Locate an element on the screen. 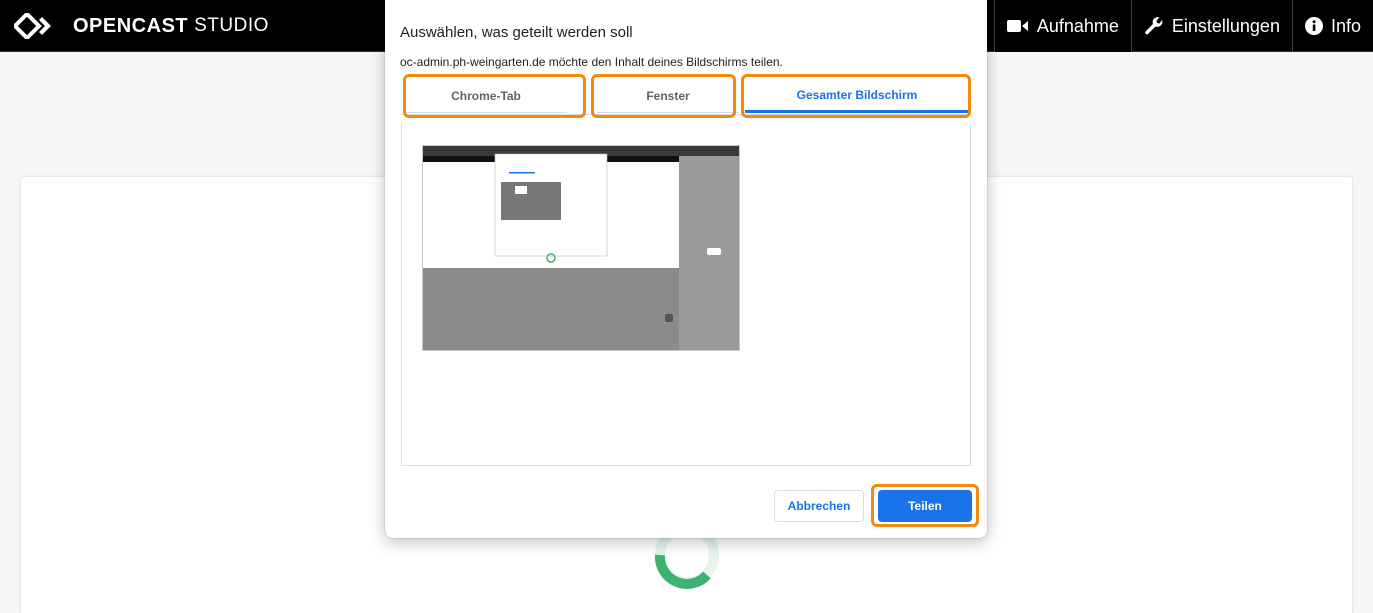 The width and height of the screenshot is (1373, 613). main-nav: Aufnahme Einstellungen Info is located at coordinates (1183, 26).